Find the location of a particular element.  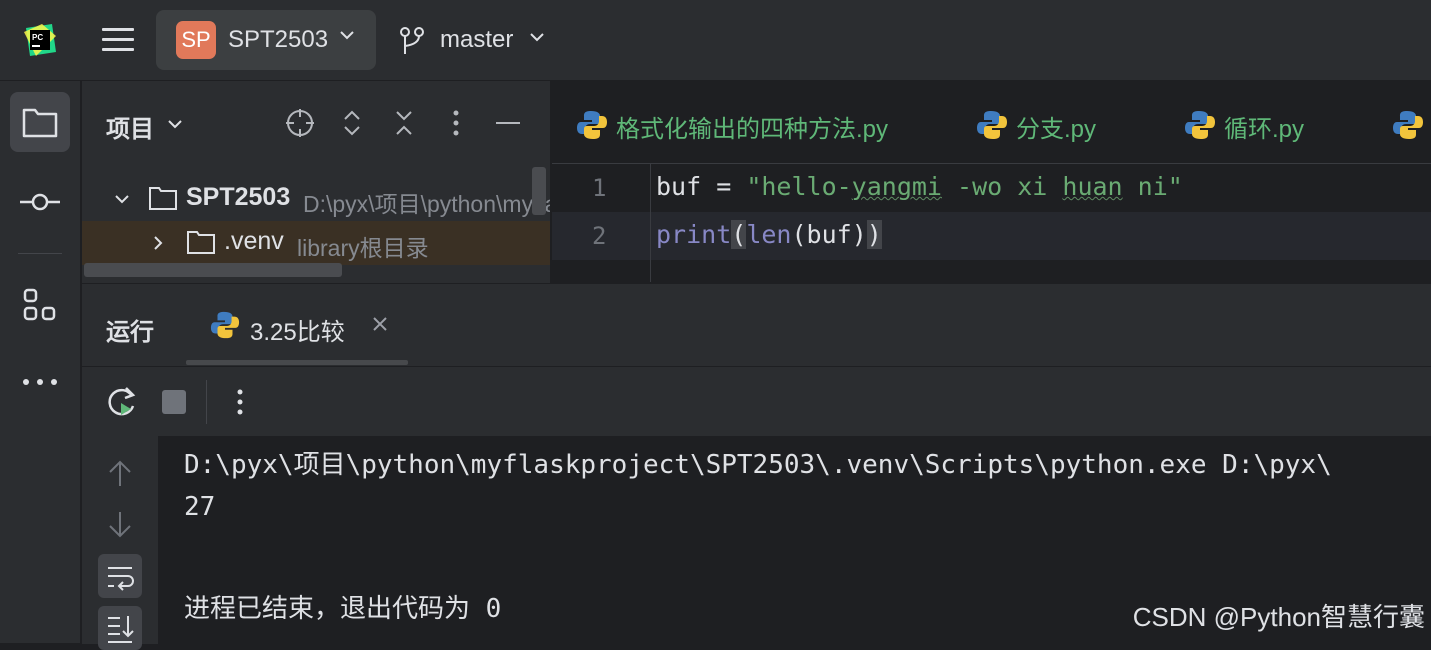

commit-icon is located at coordinates (40, 202).